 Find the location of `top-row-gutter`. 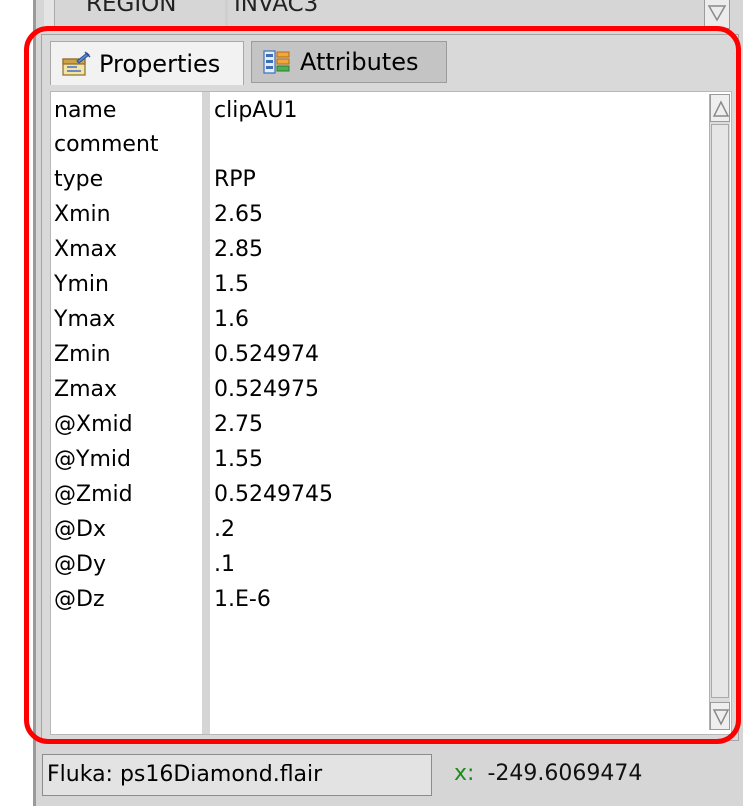

top-row-gutter is located at coordinates (49, 15).